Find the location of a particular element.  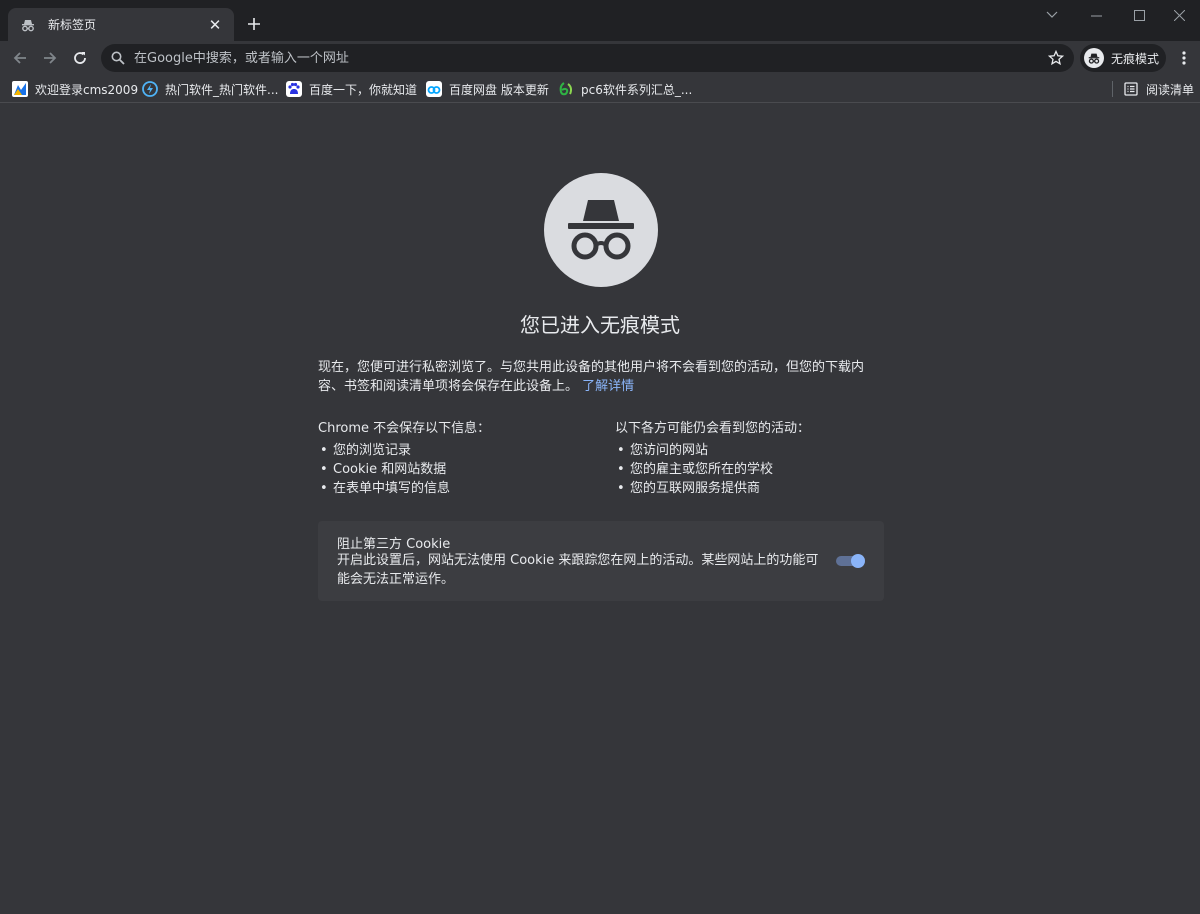

hot-software-favicon-icon is located at coordinates (150, 89).